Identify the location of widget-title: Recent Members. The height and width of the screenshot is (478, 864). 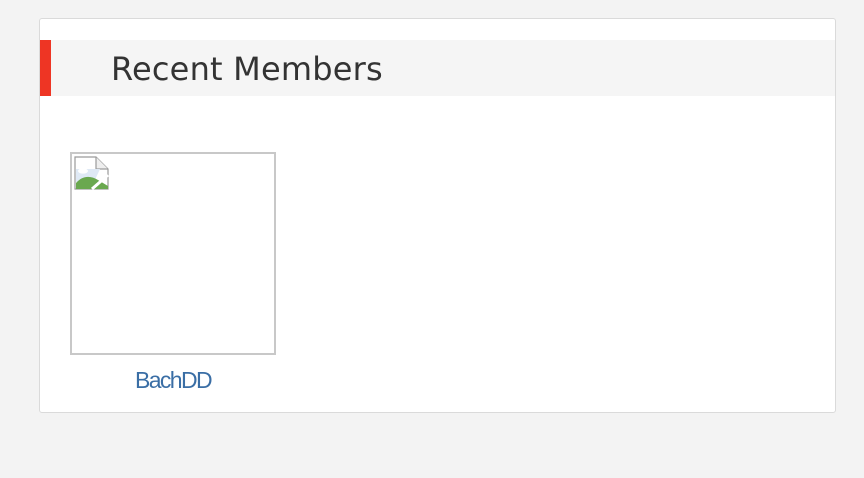
(247, 69).